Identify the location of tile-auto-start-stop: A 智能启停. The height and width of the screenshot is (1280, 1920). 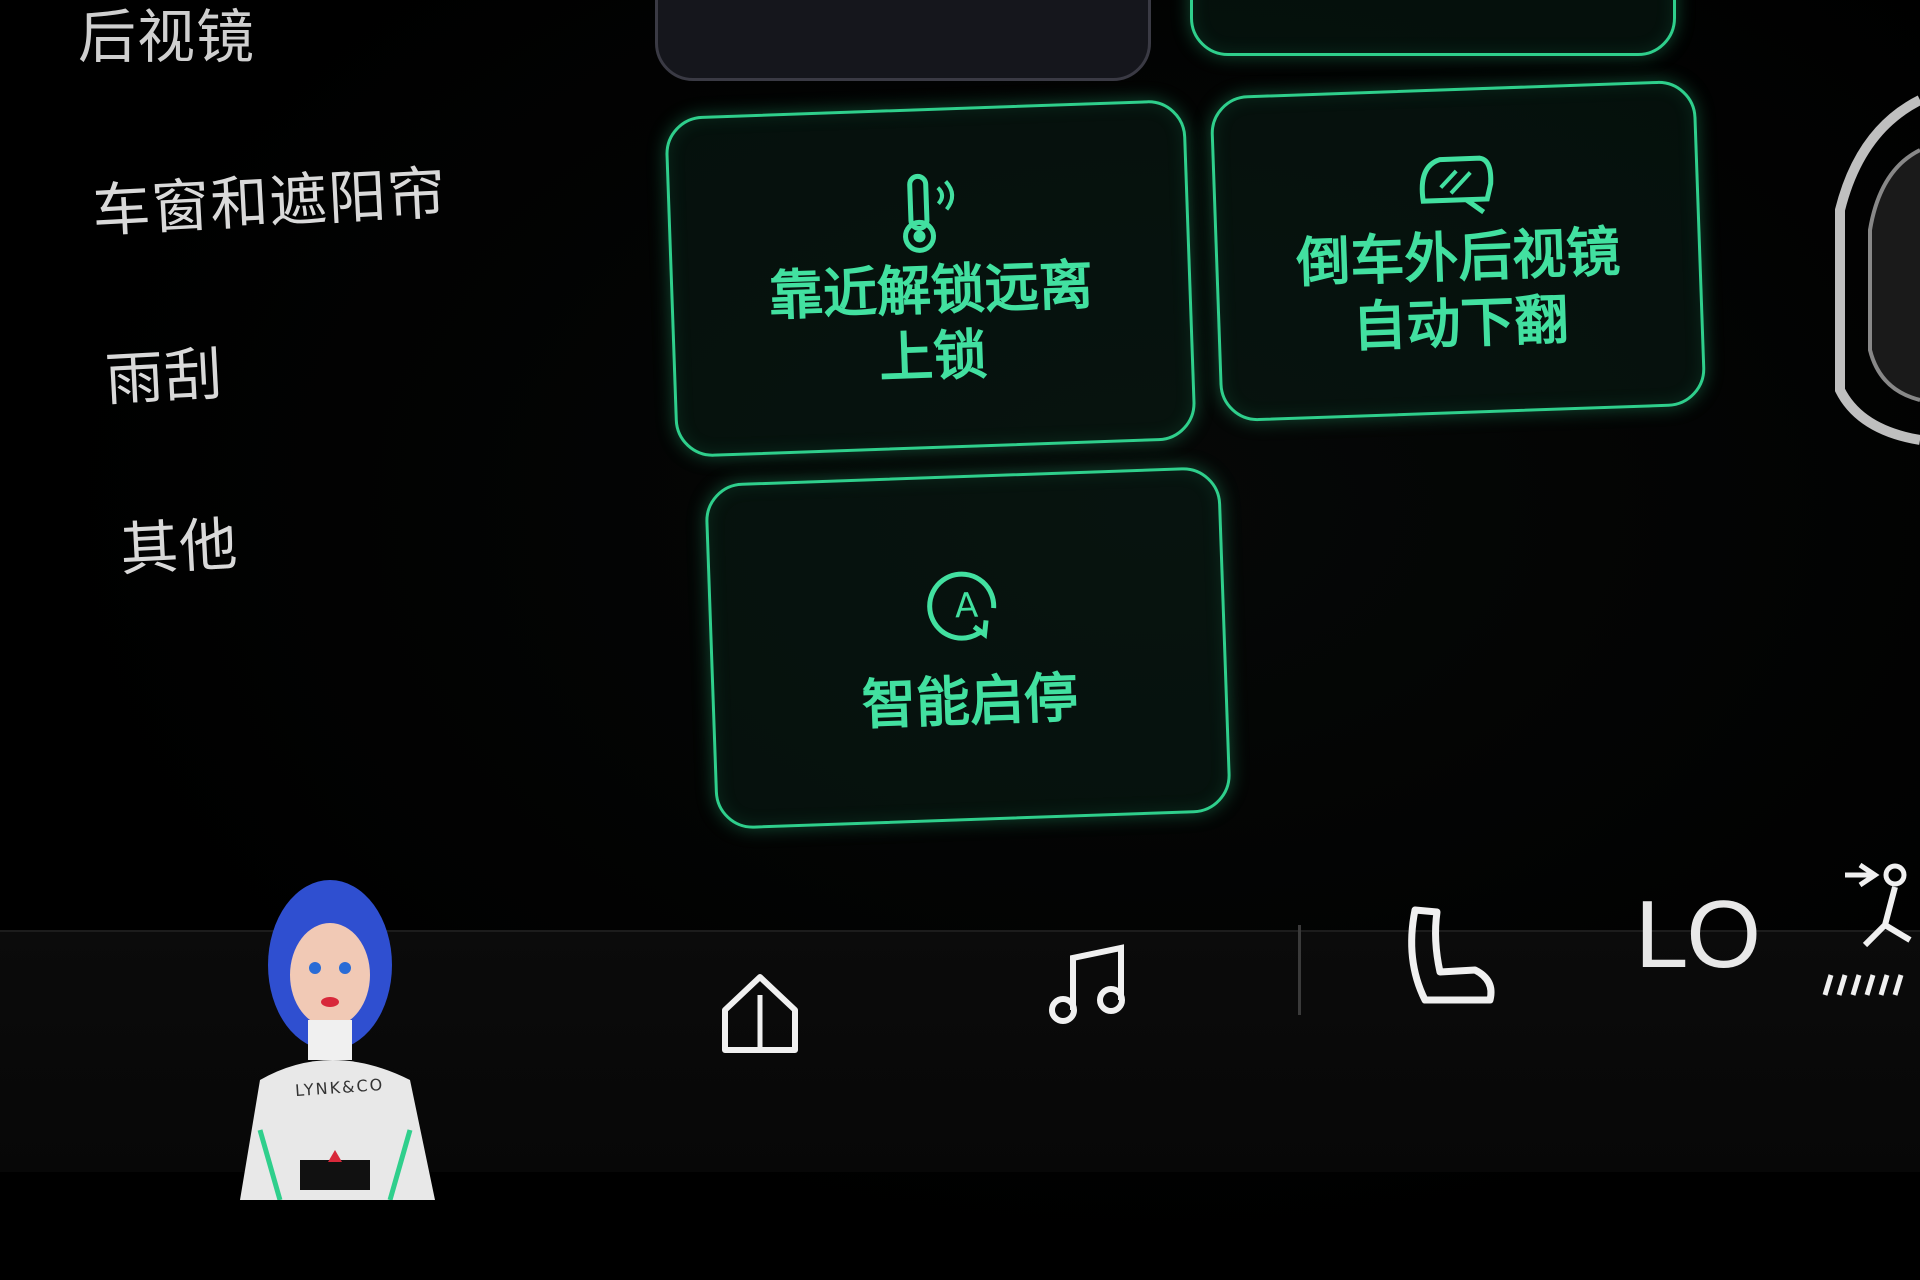
(968, 648).